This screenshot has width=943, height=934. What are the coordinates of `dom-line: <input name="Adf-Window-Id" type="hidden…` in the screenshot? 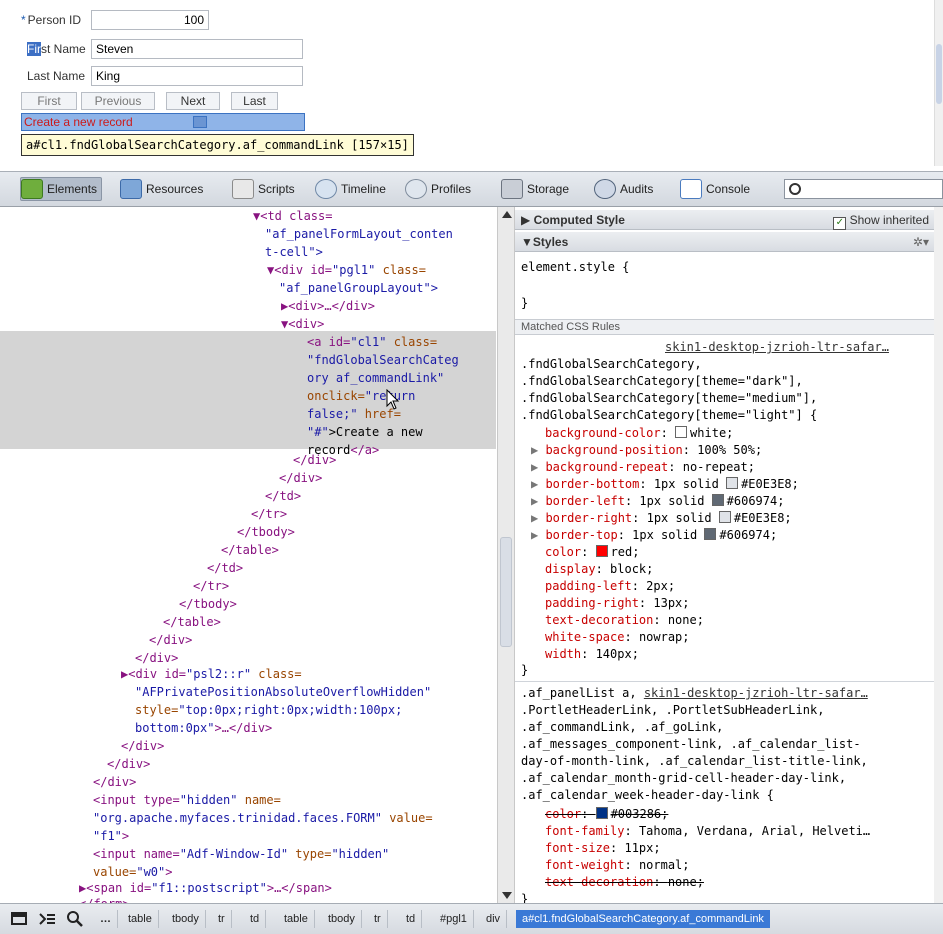 It's located at (241, 854).